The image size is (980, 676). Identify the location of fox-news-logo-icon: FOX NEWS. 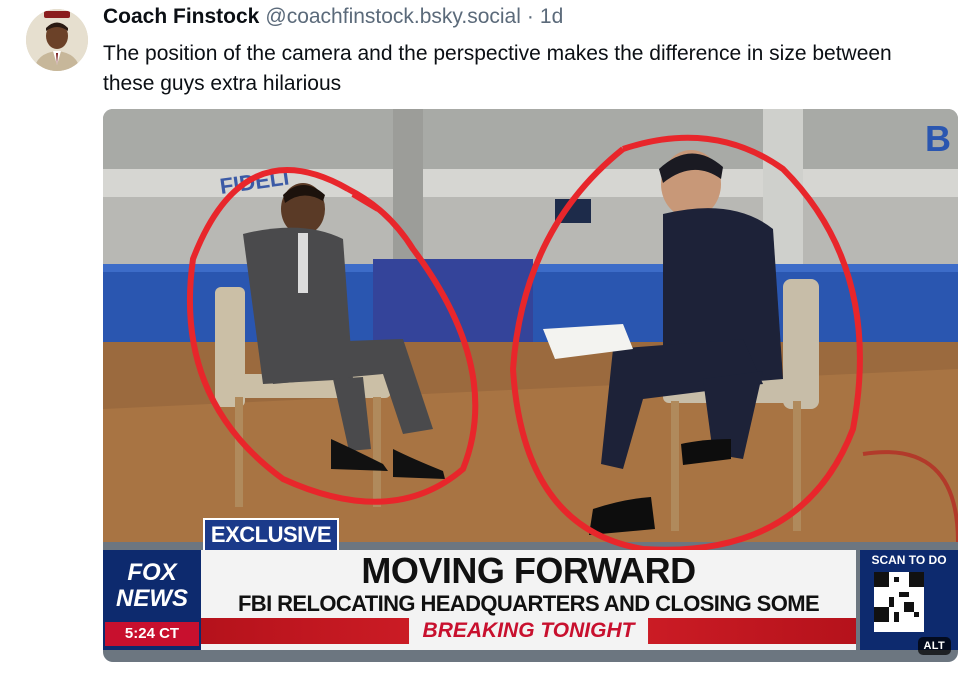
(152, 585).